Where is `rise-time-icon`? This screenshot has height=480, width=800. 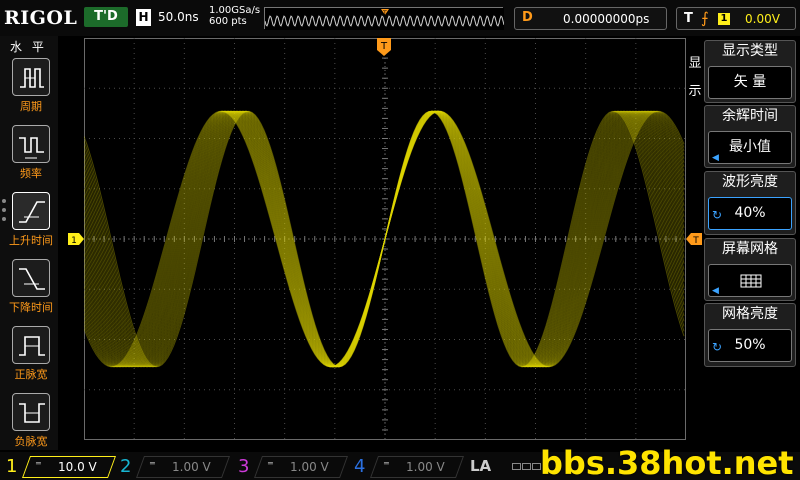 rise-time-icon is located at coordinates (32, 212).